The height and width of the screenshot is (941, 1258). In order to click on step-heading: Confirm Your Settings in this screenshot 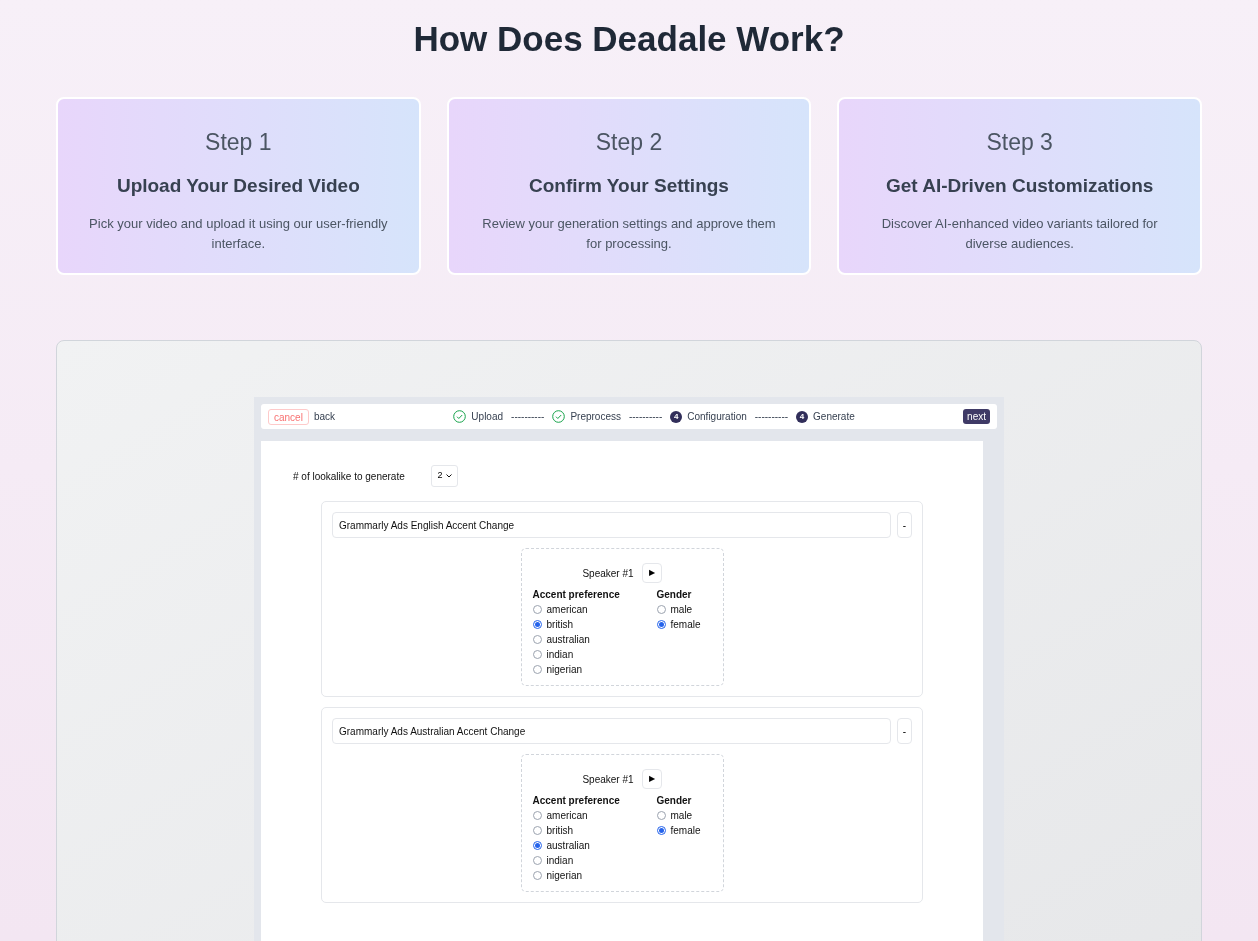, I will do `click(629, 185)`.